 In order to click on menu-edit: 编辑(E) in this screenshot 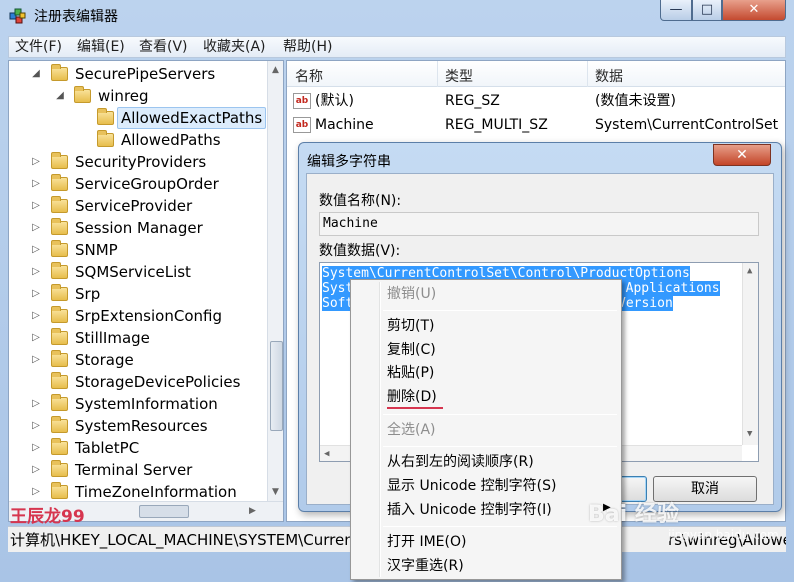, I will do `click(101, 47)`.